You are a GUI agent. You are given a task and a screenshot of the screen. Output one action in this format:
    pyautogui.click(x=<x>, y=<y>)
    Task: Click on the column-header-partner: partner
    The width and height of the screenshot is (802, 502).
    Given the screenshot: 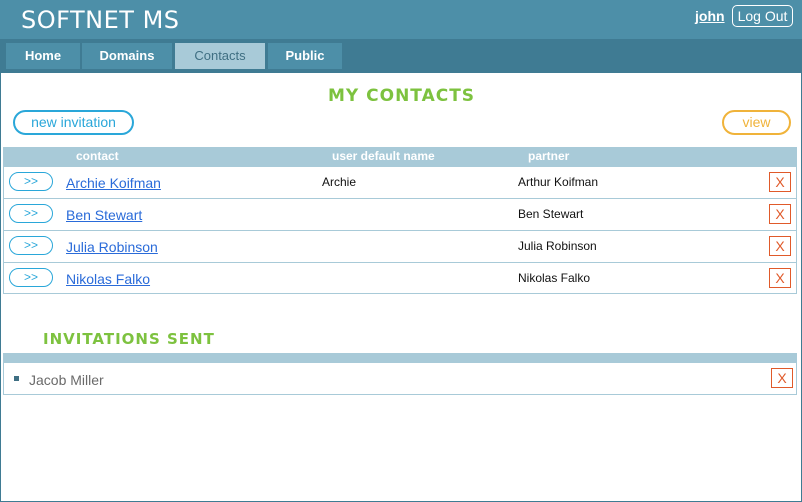 What is the action you would take?
    pyautogui.click(x=549, y=156)
    